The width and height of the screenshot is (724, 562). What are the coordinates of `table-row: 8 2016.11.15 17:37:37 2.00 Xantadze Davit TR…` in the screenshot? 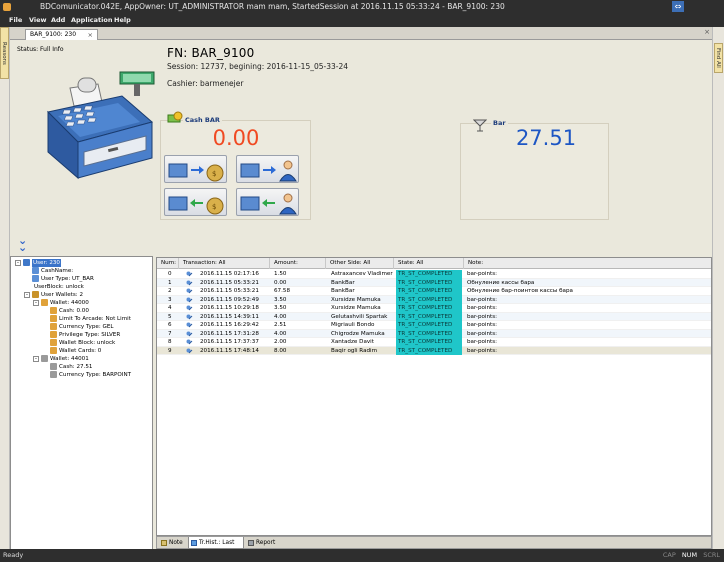 It's located at (434, 342).